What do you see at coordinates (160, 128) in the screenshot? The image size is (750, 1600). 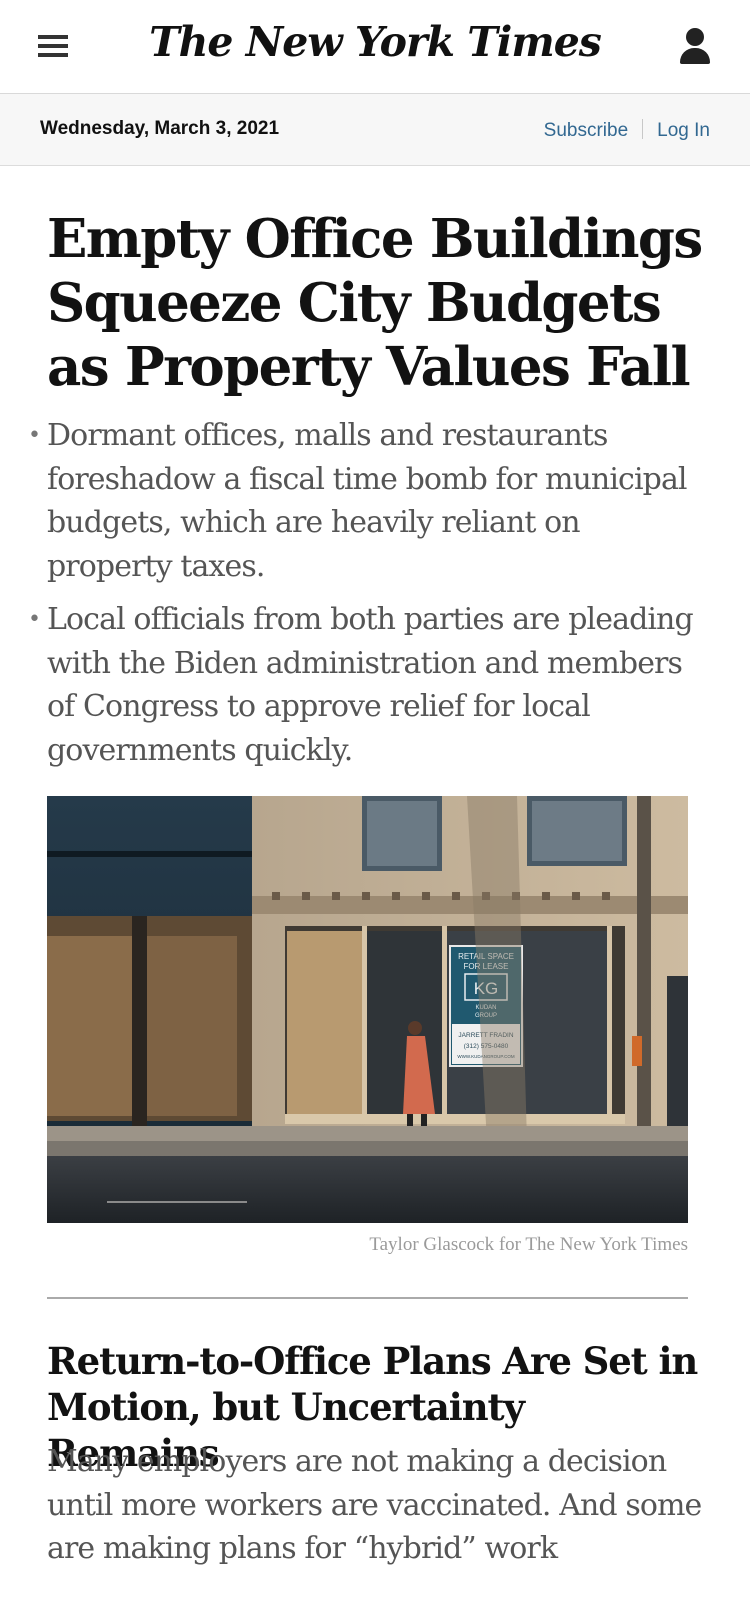 I see `current-date: Wednesday, March 3, 2021` at bounding box center [160, 128].